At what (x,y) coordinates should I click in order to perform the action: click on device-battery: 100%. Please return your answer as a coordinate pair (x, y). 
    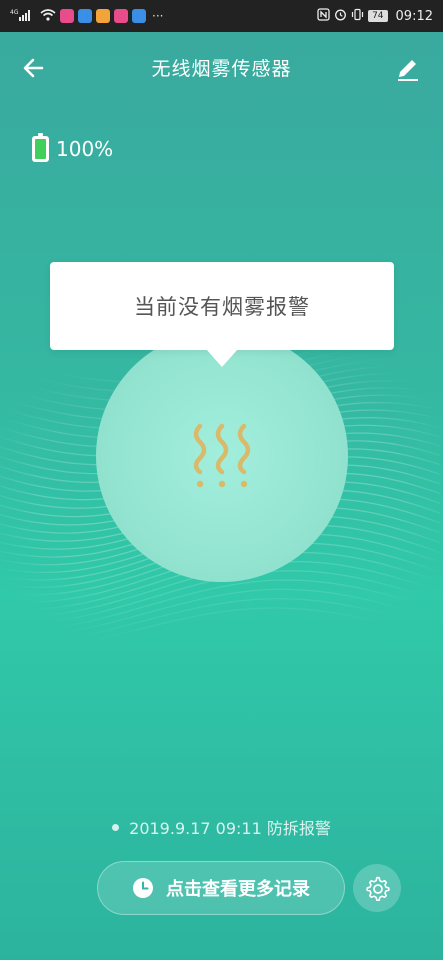
    Looking at the image, I should click on (73, 147).